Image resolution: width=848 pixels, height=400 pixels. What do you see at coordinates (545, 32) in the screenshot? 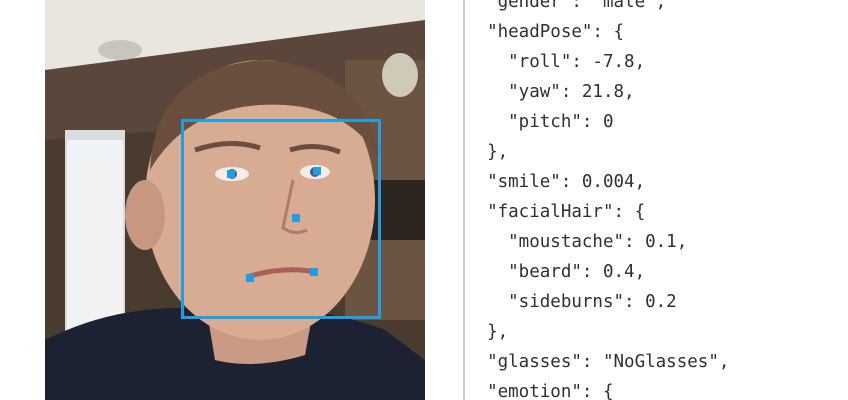
I see `json-line: "headPose": {` at bounding box center [545, 32].